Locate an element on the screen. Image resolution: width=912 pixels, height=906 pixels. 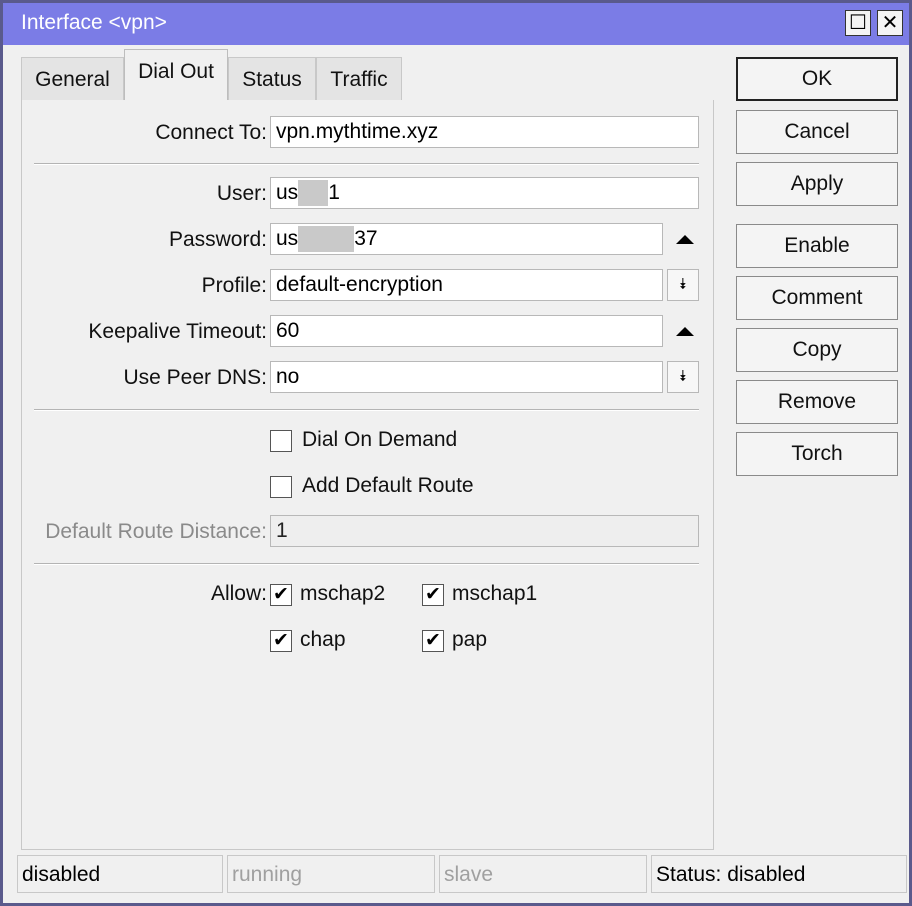
pap-checkbox: ✔ is located at coordinates (433, 641).